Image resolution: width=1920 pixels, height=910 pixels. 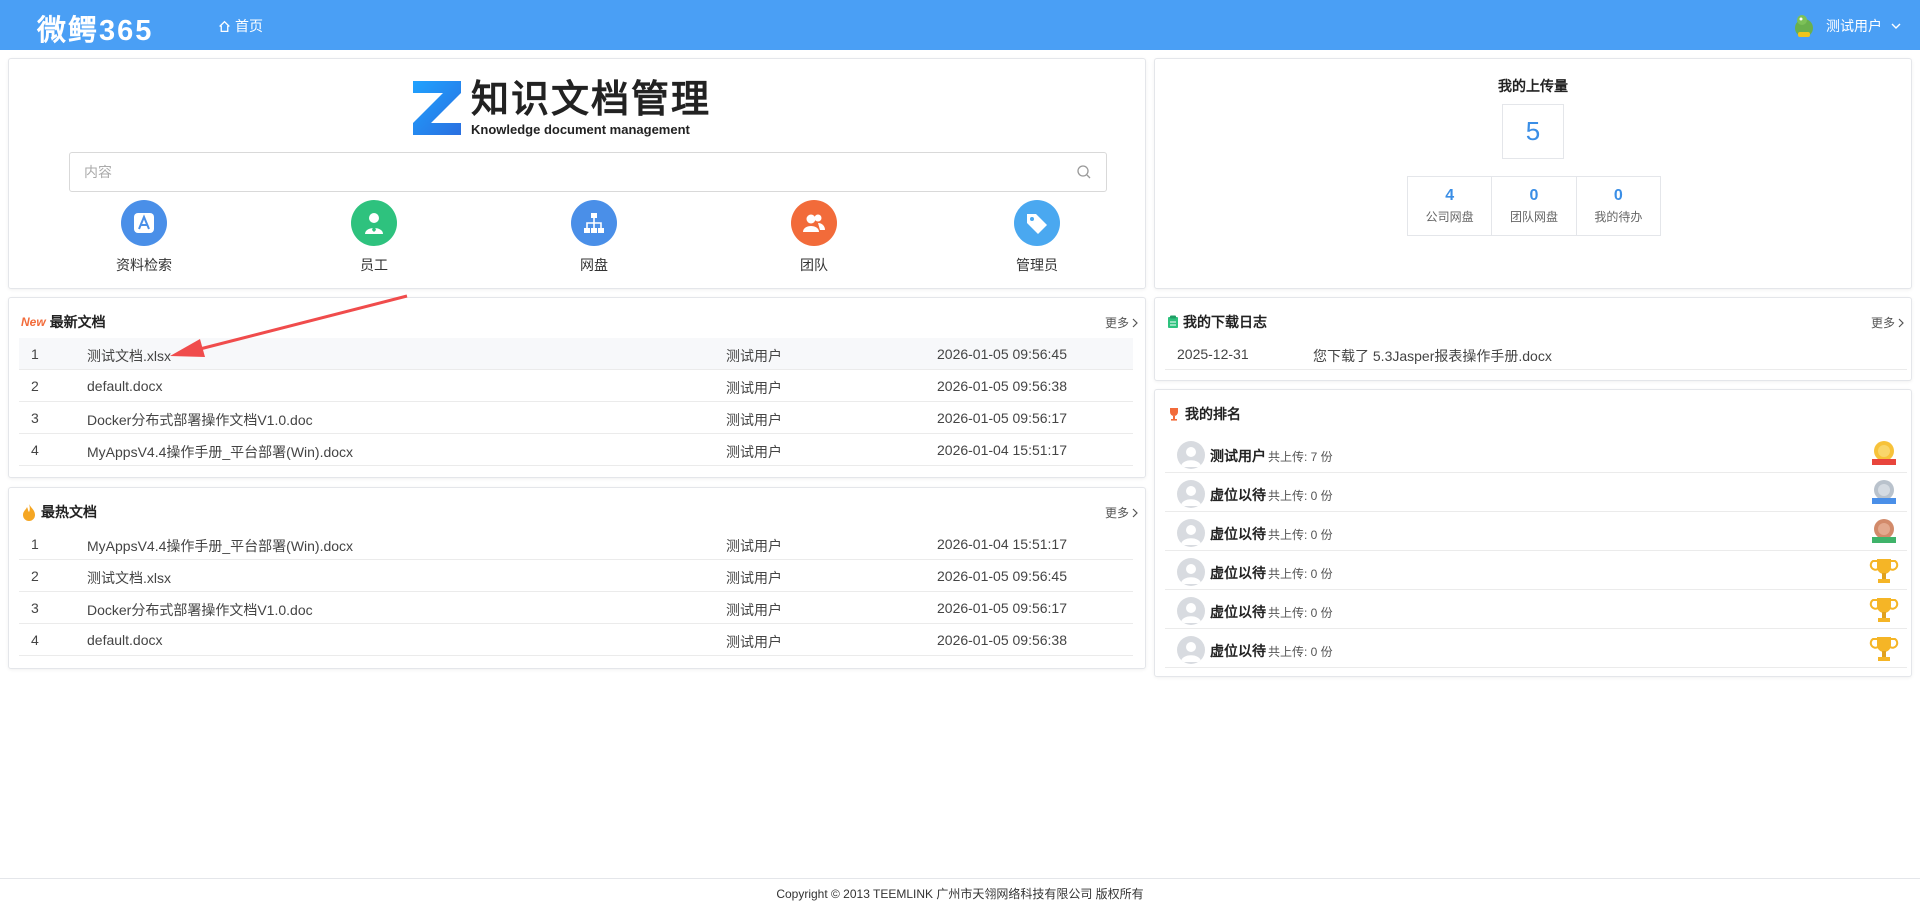 What do you see at coordinates (814, 223) in the screenshot?
I see `team-icon` at bounding box center [814, 223].